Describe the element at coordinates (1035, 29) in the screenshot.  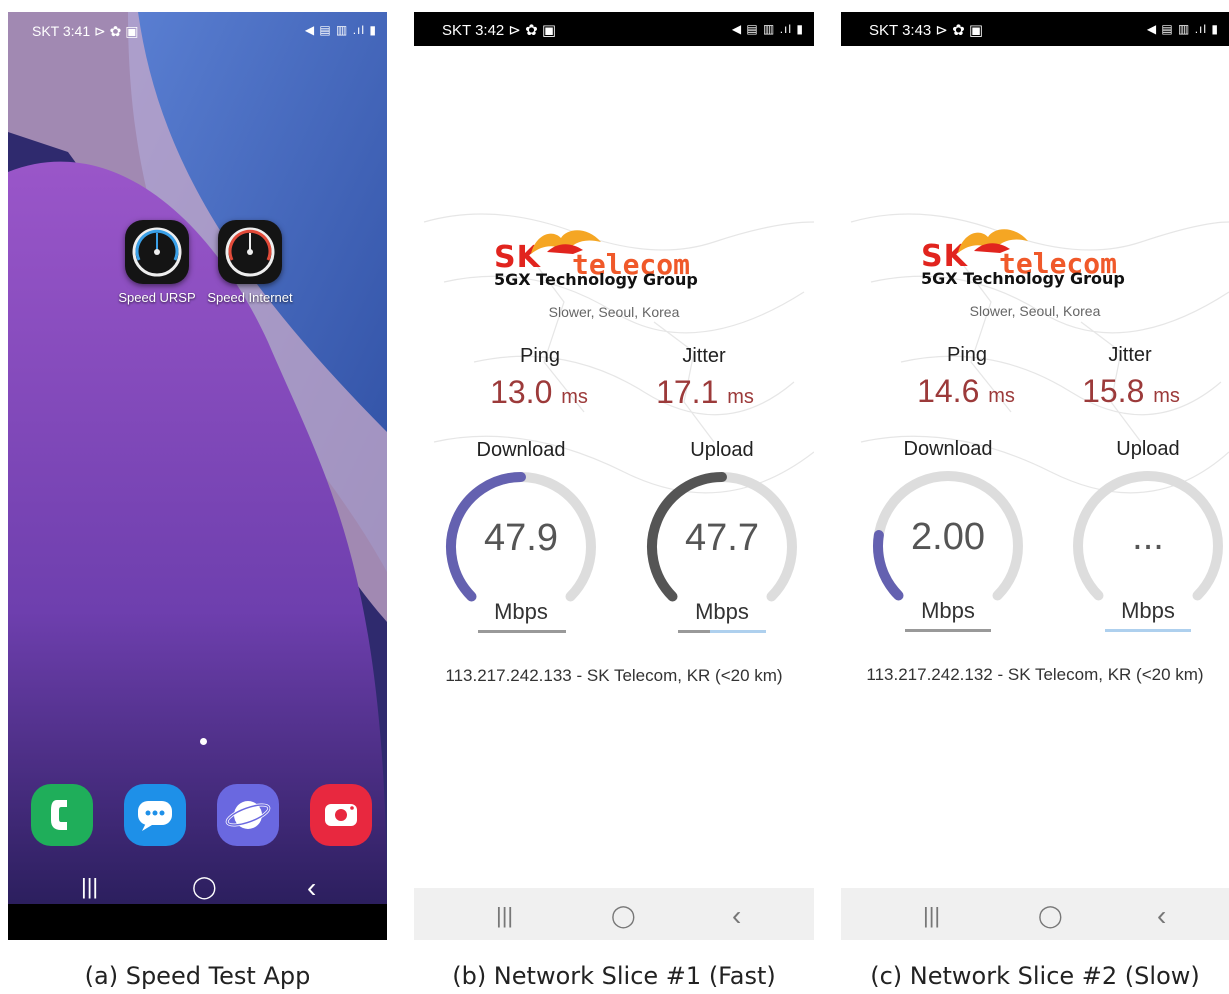
I see `status-bar: SKT 3:43 ⊳ ✿ ▣ ◀ ▤ ▥ .ıl ▮` at that location.